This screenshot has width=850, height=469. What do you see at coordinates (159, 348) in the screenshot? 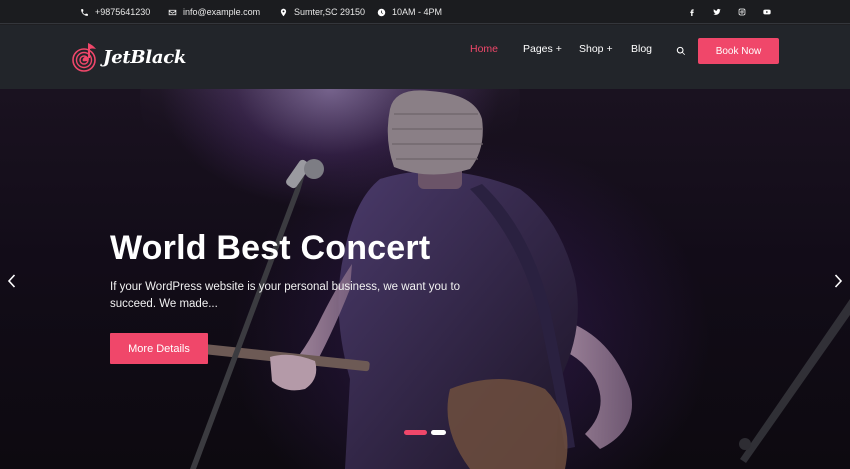
I see `more-details-button: More Details` at bounding box center [159, 348].